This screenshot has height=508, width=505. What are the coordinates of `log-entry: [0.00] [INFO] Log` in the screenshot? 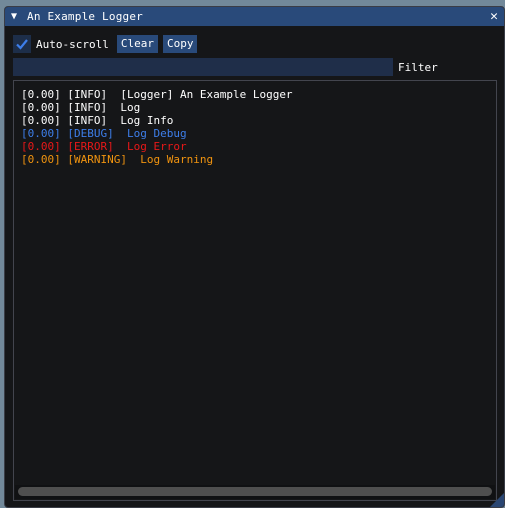 It's located at (157, 107).